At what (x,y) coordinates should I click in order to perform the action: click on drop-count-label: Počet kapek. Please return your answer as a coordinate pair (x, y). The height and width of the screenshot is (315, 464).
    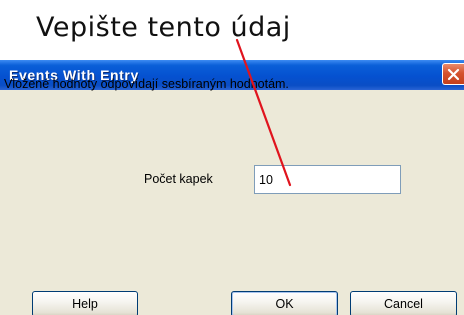
    Looking at the image, I should click on (178, 179).